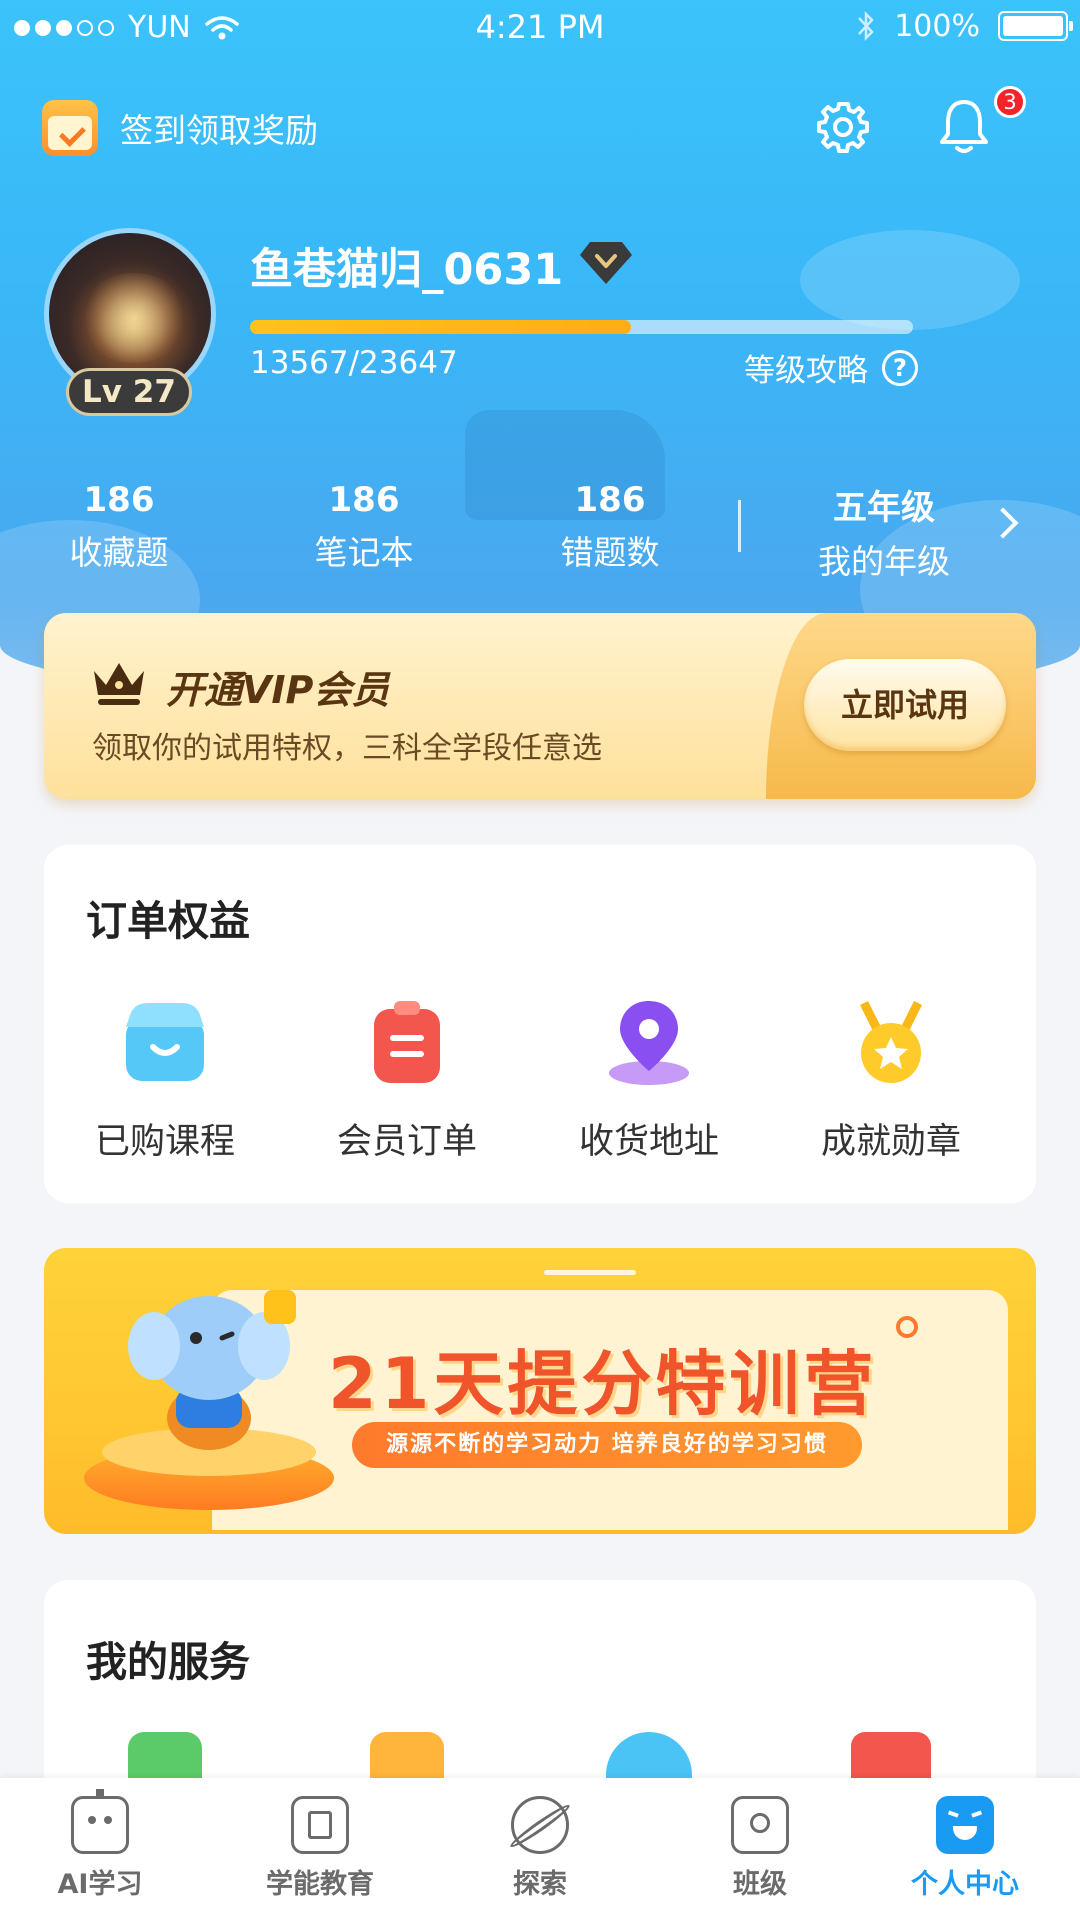 This screenshot has width=1080, height=1920. I want to click on order-item-label: 已购课程, so click(164, 1142).